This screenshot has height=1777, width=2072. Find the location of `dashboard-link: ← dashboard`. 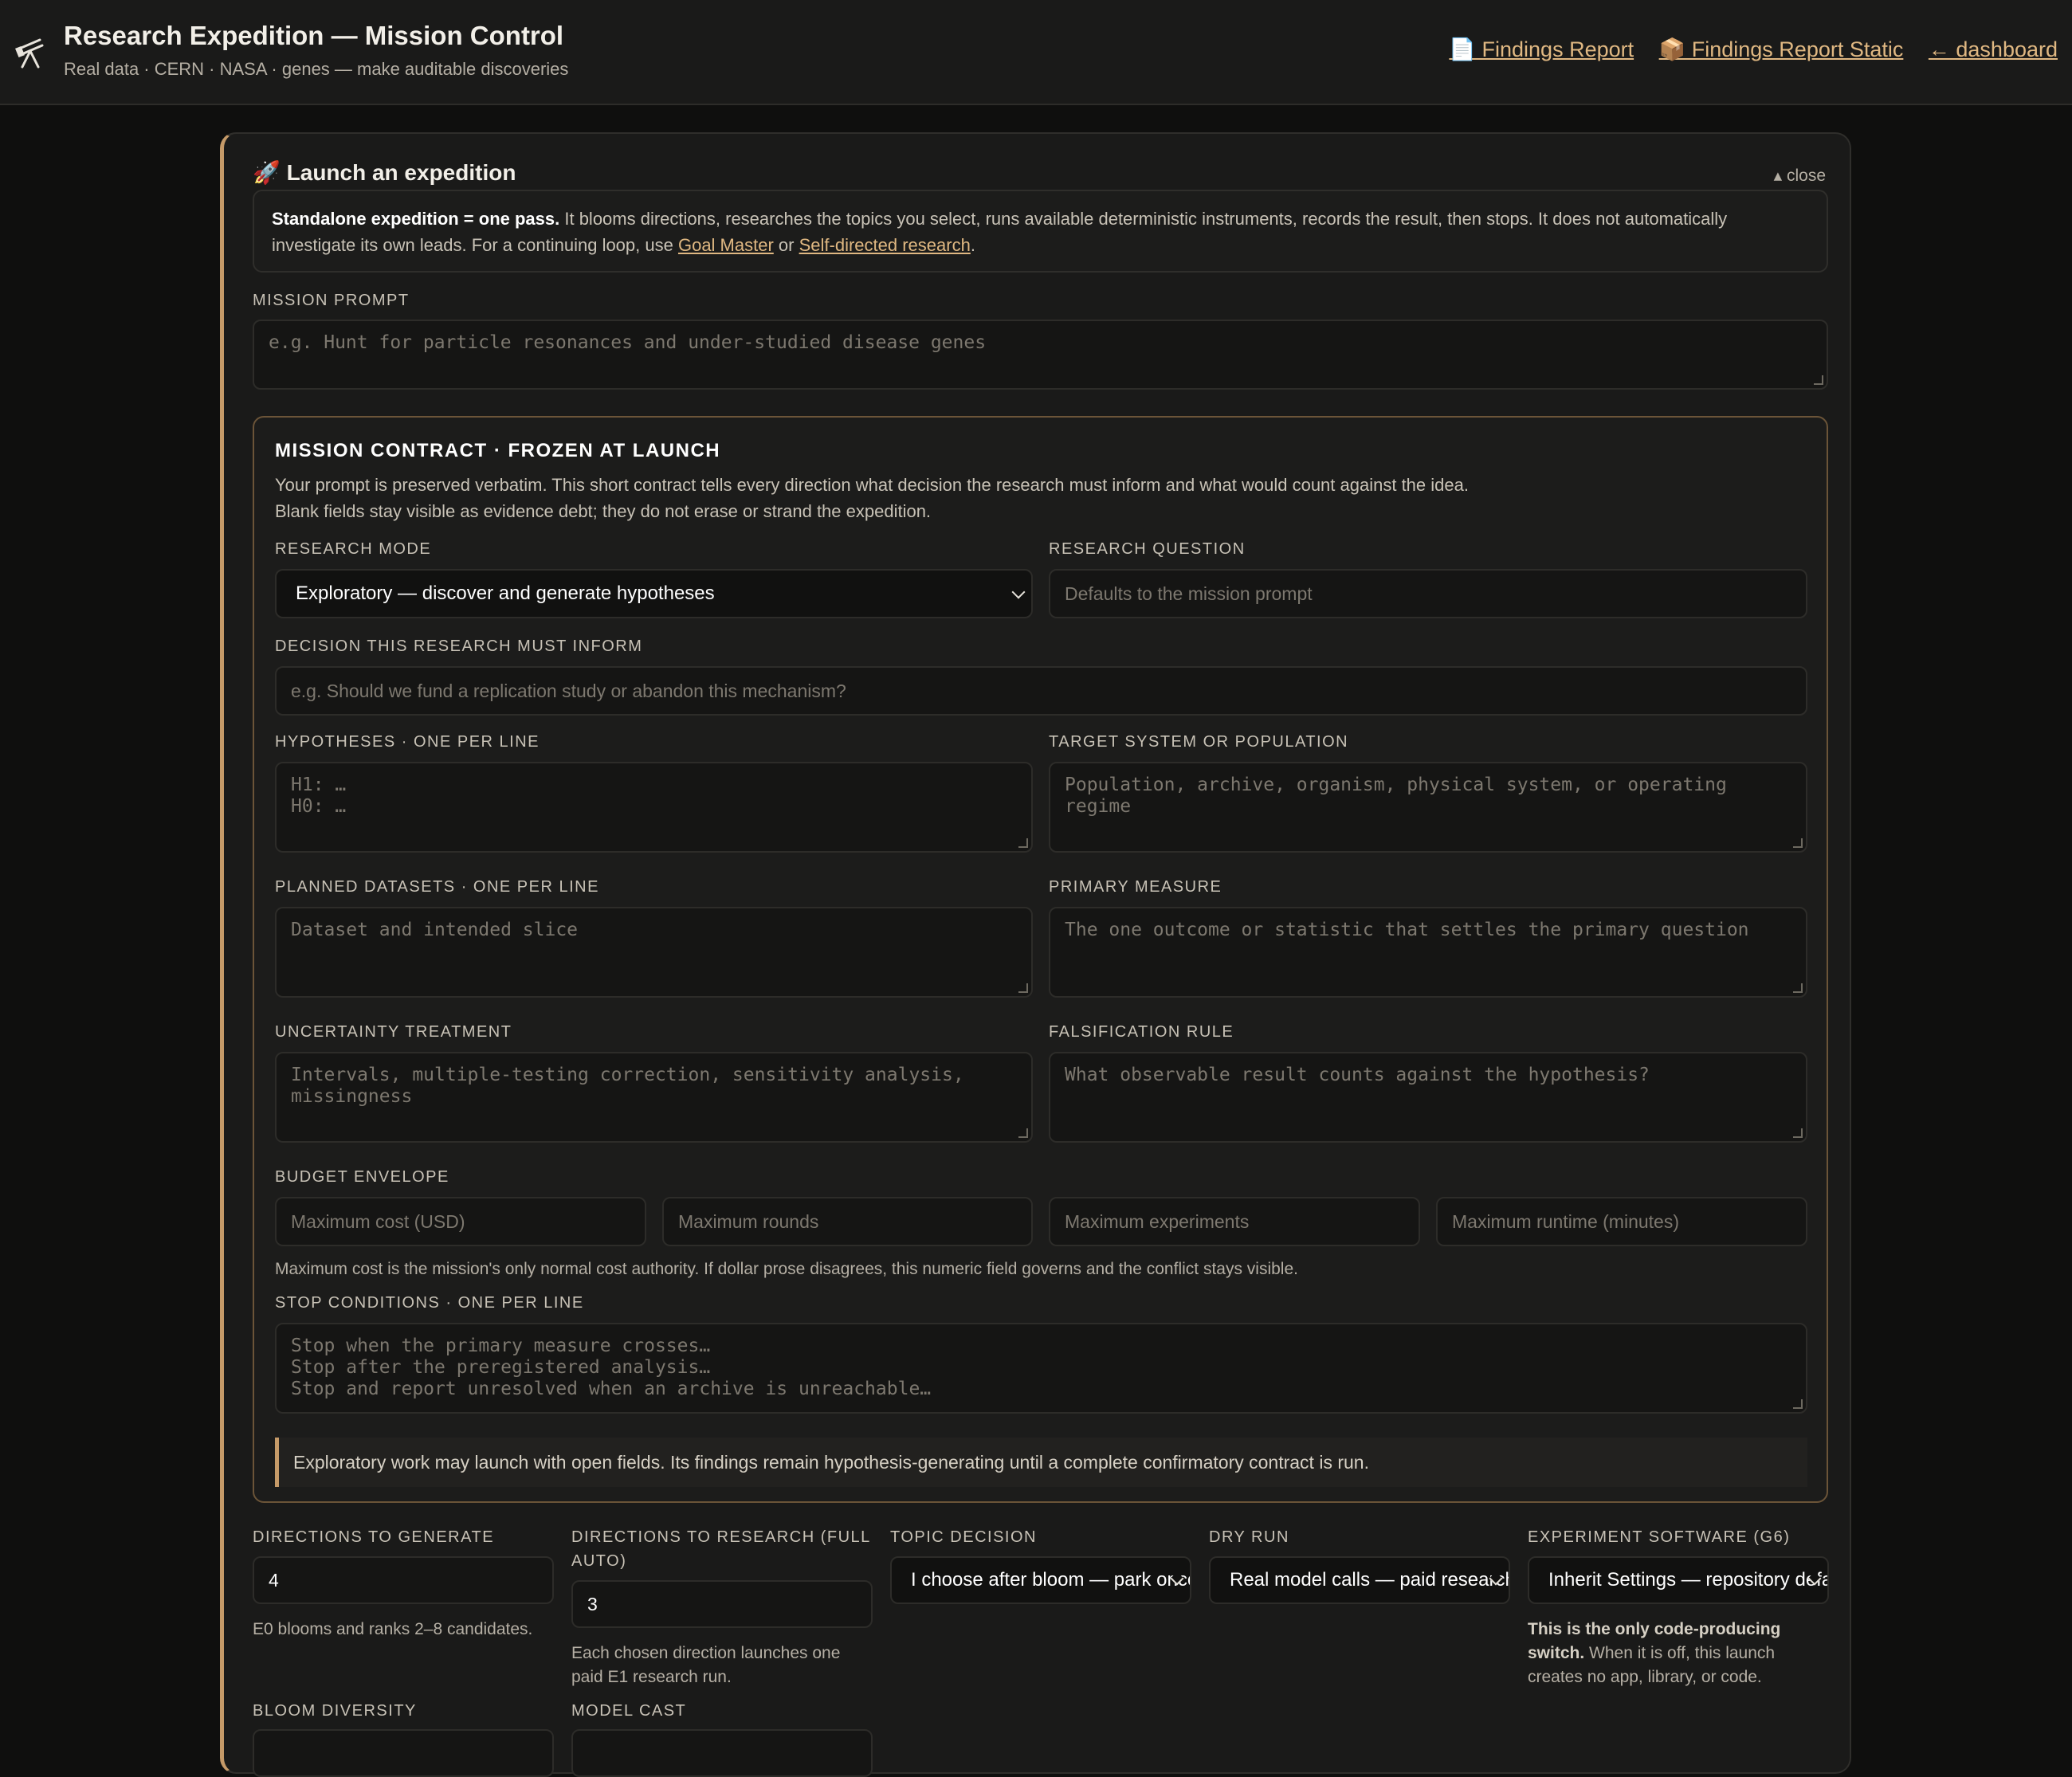

dashboard-link: ← dashboard is located at coordinates (1994, 49).